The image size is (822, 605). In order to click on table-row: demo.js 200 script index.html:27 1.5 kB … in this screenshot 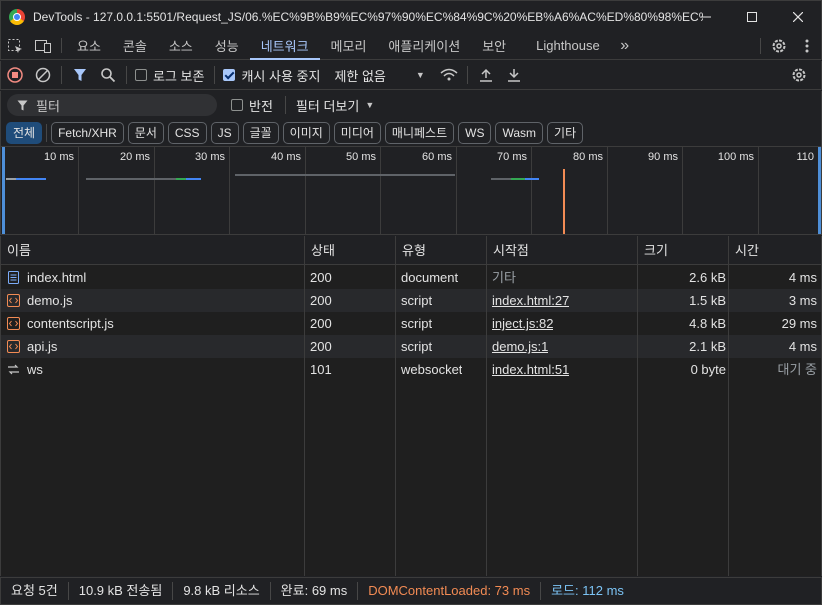, I will do `click(411, 300)`.